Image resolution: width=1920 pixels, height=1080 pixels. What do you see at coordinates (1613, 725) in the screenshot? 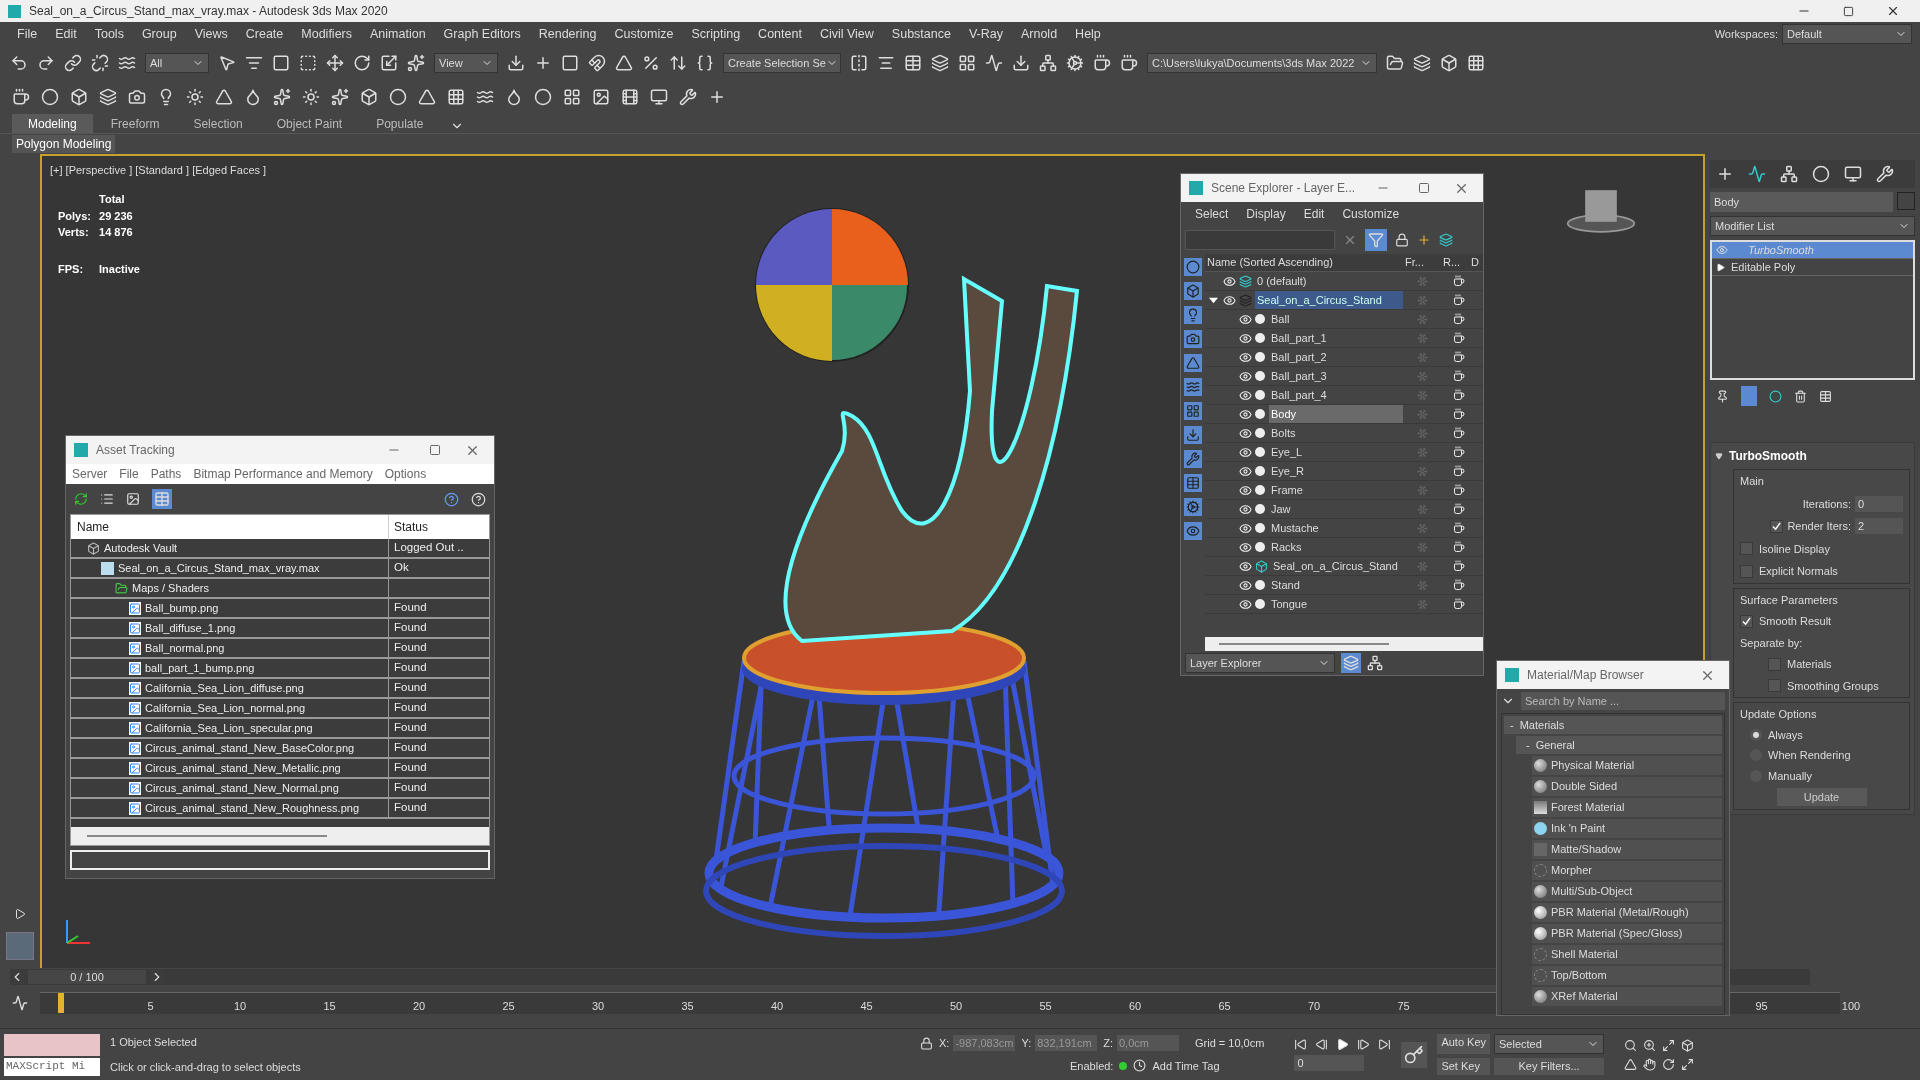
I see `category-header: - Materials` at bounding box center [1613, 725].